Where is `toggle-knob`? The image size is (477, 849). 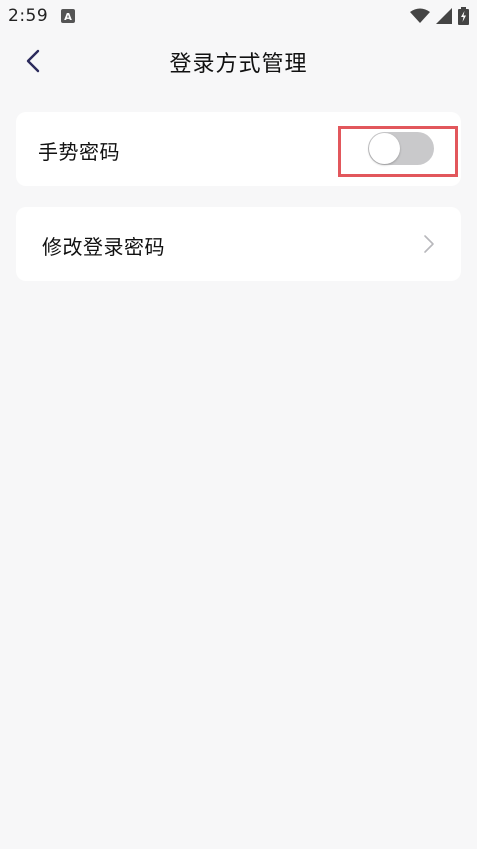
toggle-knob is located at coordinates (384, 148).